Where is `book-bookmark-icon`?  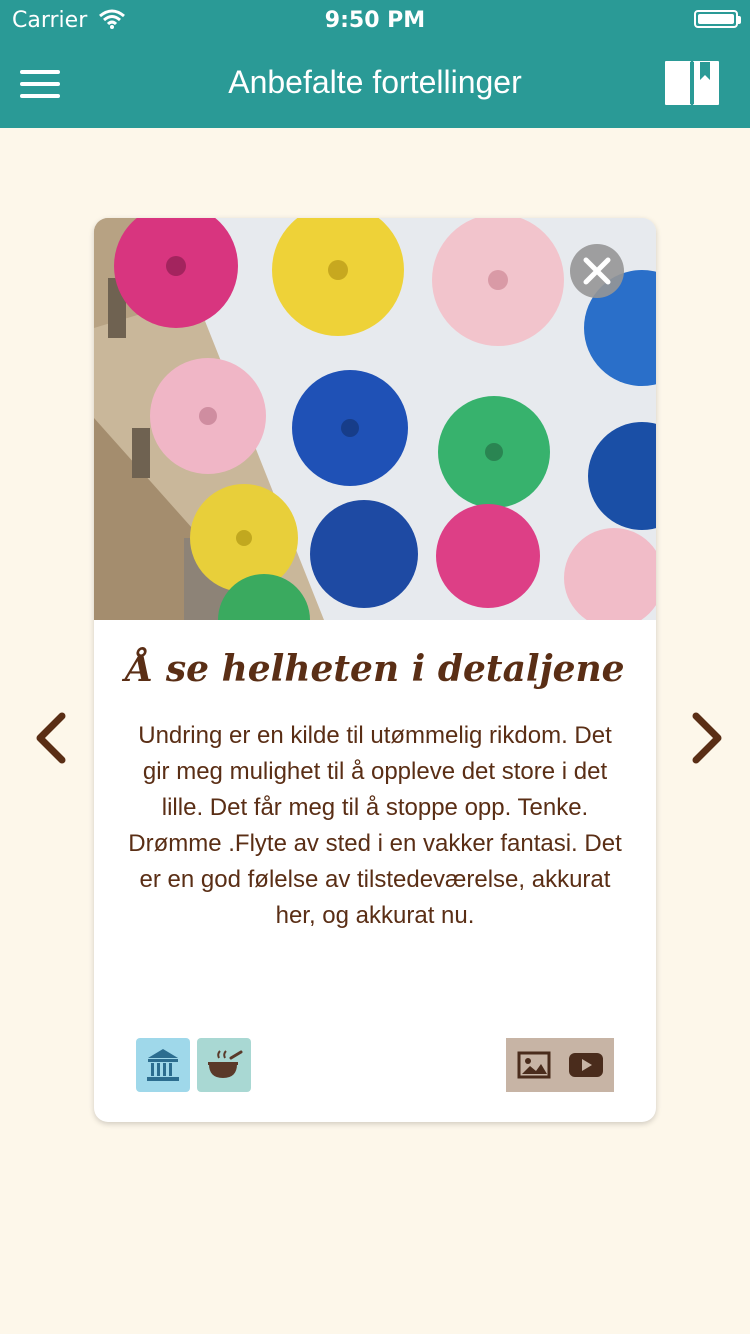
book-bookmark-icon is located at coordinates (692, 83).